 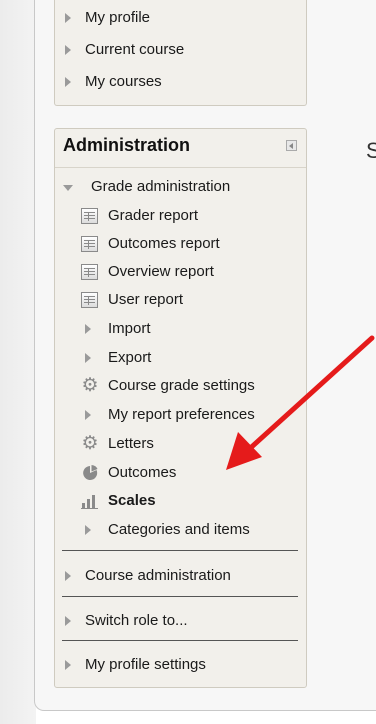 I want to click on block-header: Administration, so click(x=180, y=148).